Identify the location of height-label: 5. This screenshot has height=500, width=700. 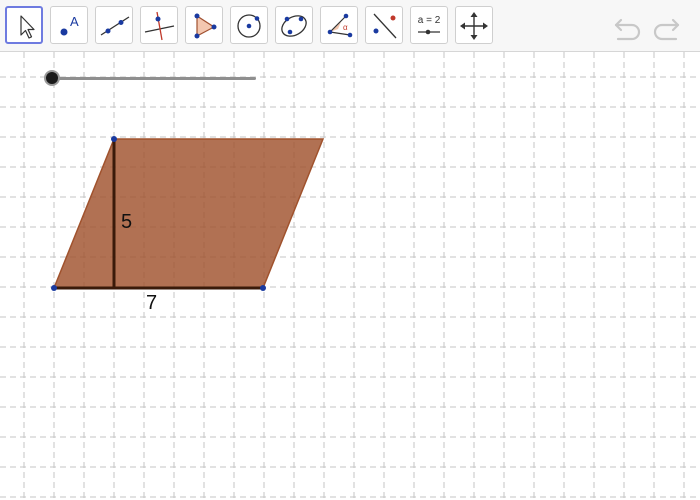
(127, 222).